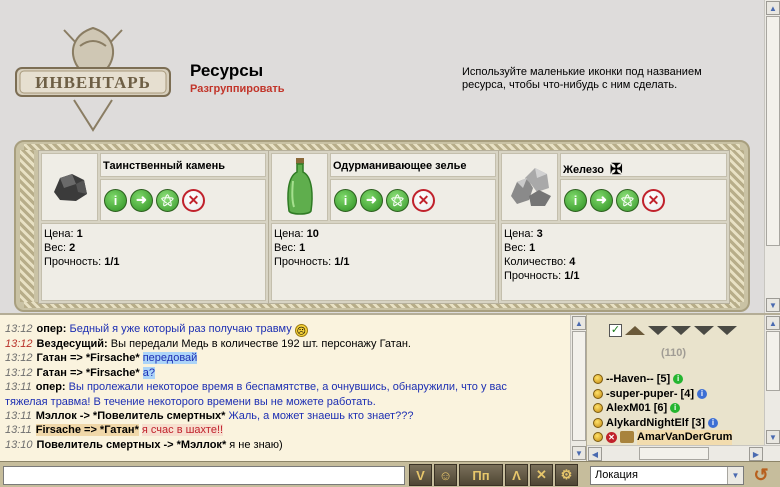  Describe the element at coordinates (667, 475) in the screenshot. I see `location-select: Локация ▼` at that location.